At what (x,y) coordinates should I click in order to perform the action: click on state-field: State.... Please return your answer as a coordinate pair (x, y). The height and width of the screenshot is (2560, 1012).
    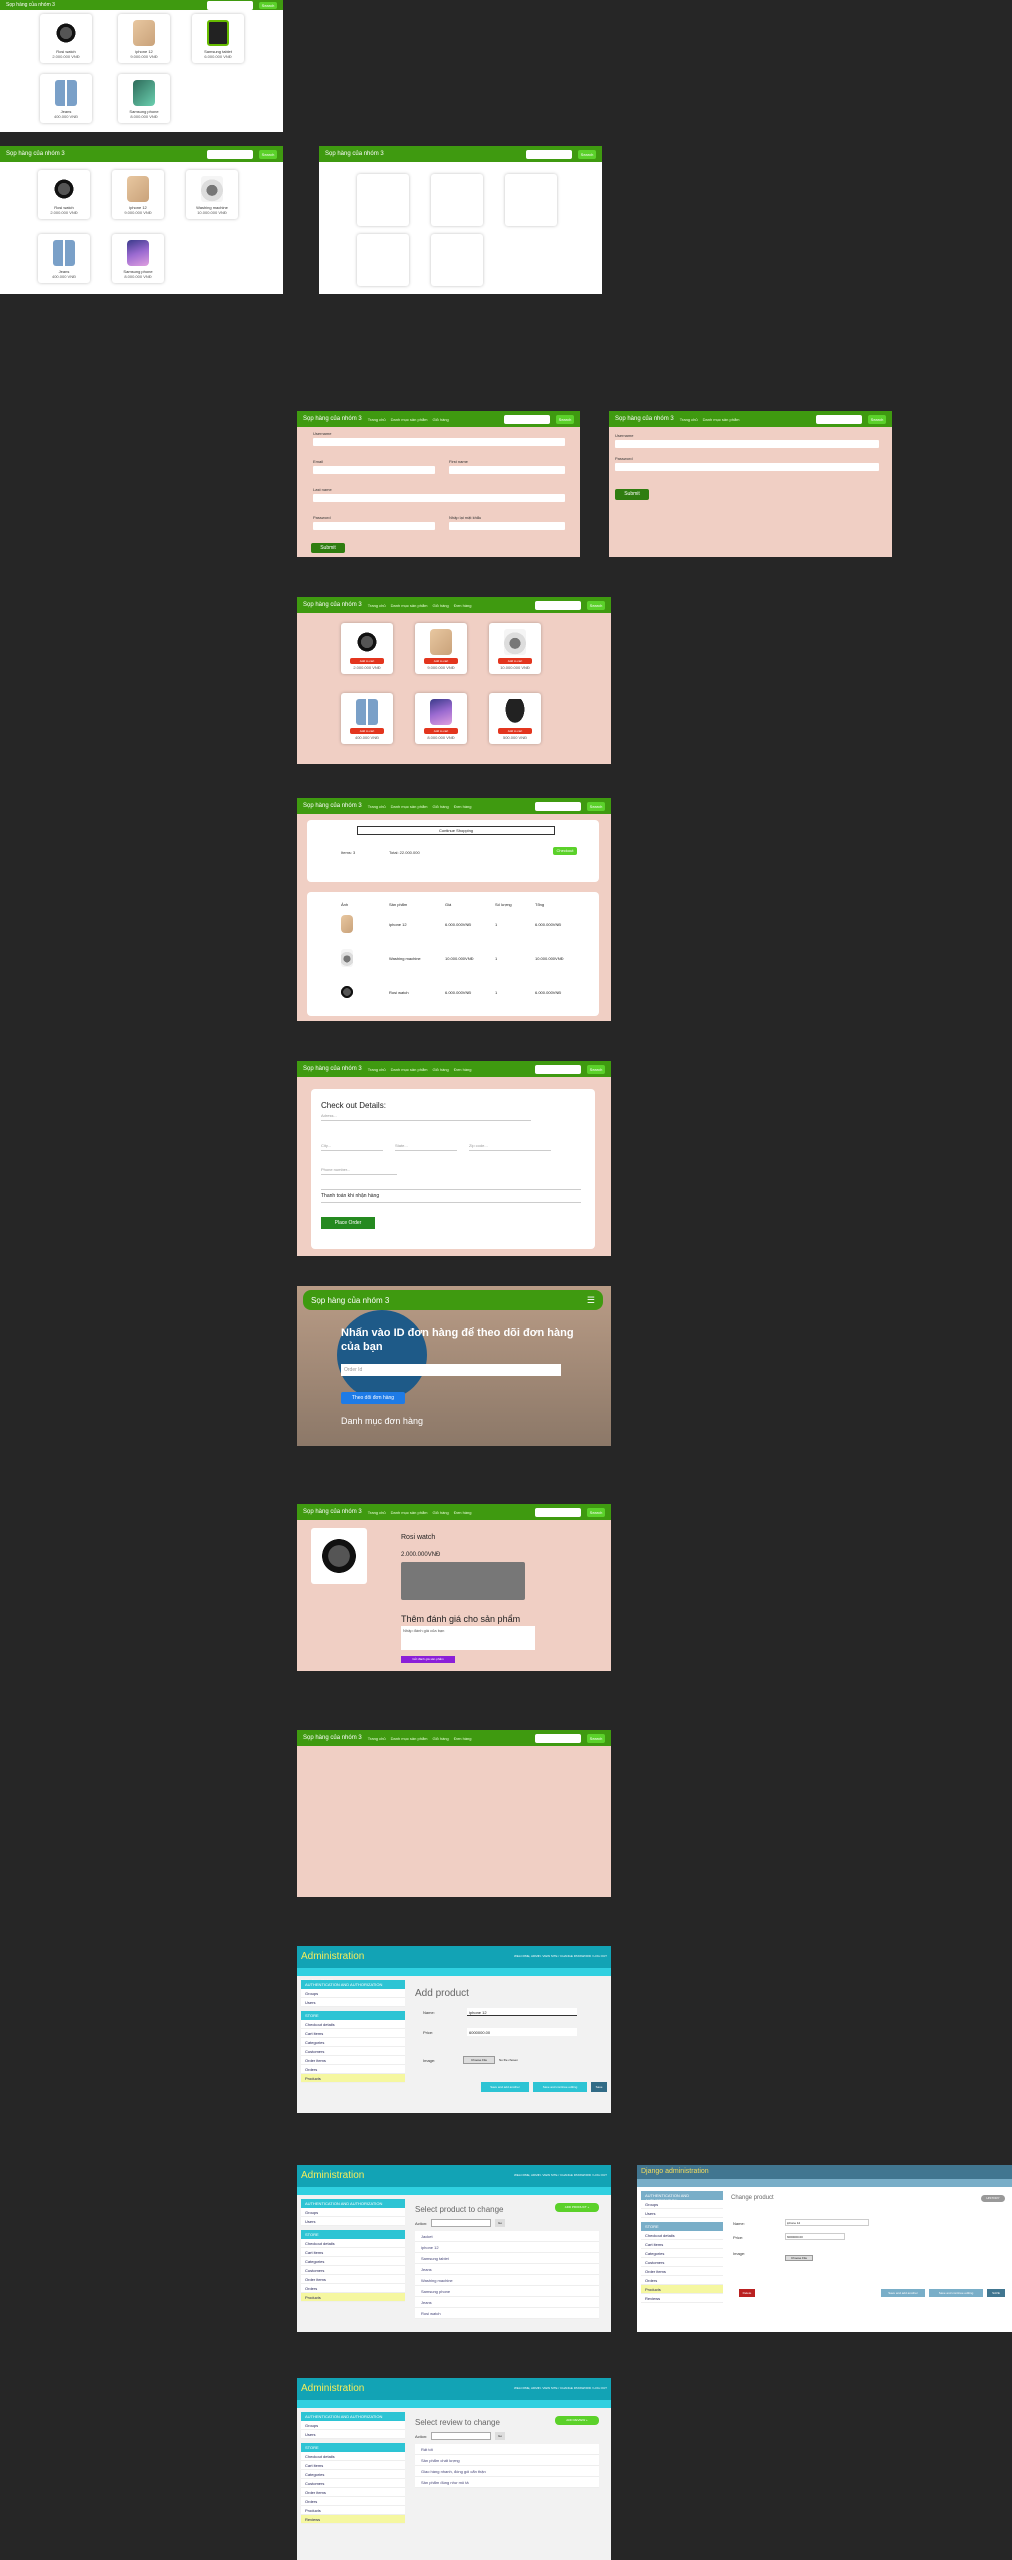
    Looking at the image, I should click on (426, 1147).